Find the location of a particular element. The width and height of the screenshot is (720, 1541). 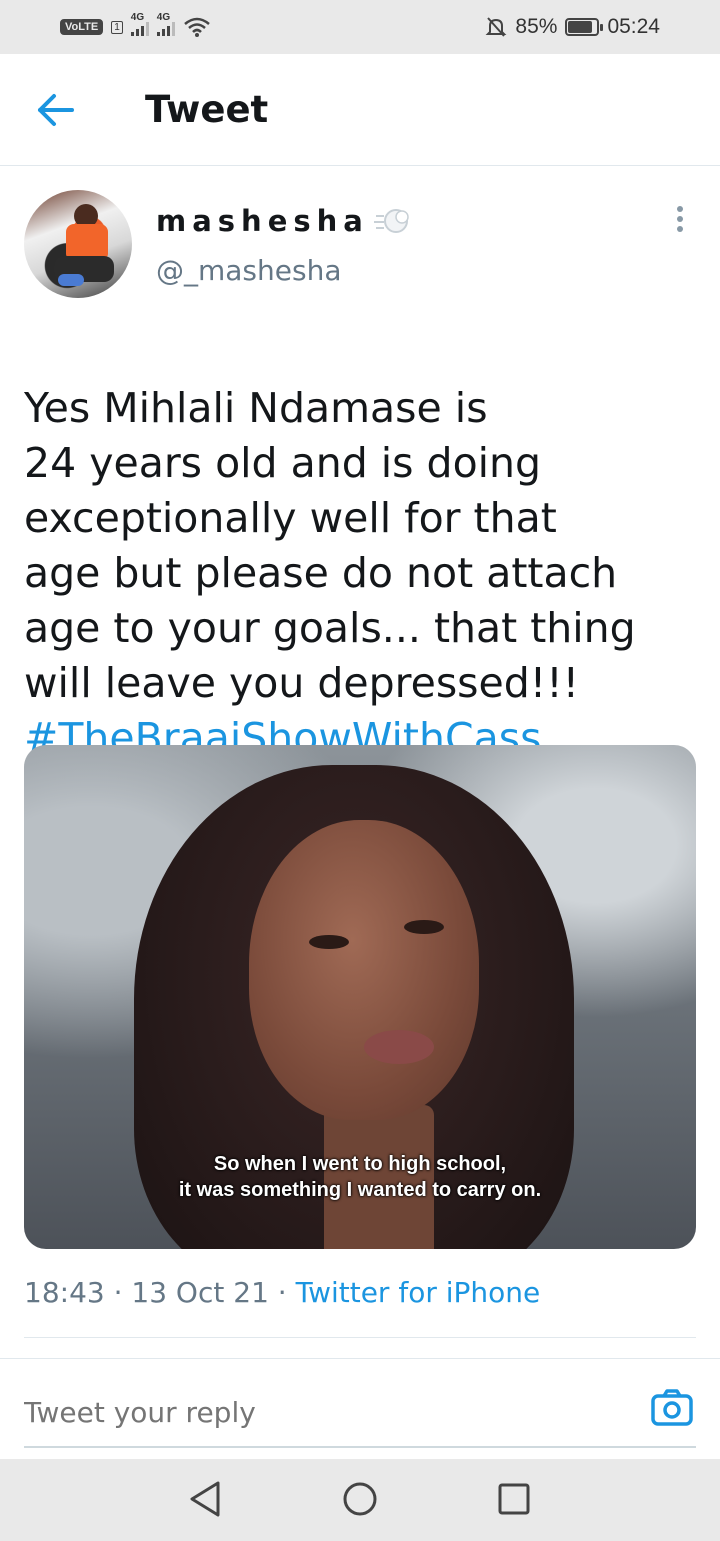

bell-muted-icon is located at coordinates (496, 27).